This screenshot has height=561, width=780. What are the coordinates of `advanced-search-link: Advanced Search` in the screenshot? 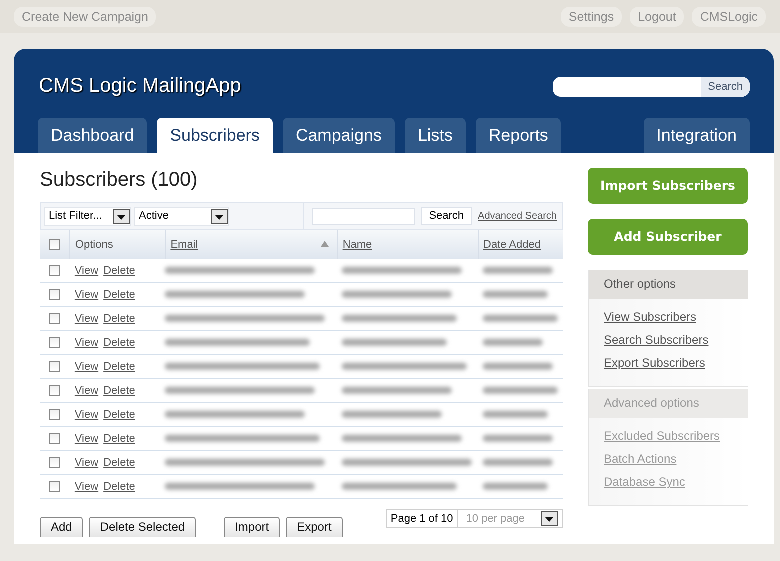 It's located at (517, 216).